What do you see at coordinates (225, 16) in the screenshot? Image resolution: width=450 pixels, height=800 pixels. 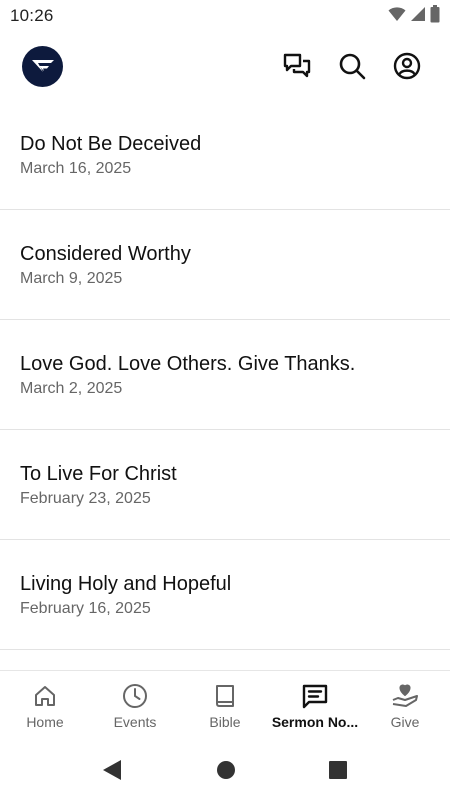 I see `status-bar: 10:26` at bounding box center [225, 16].